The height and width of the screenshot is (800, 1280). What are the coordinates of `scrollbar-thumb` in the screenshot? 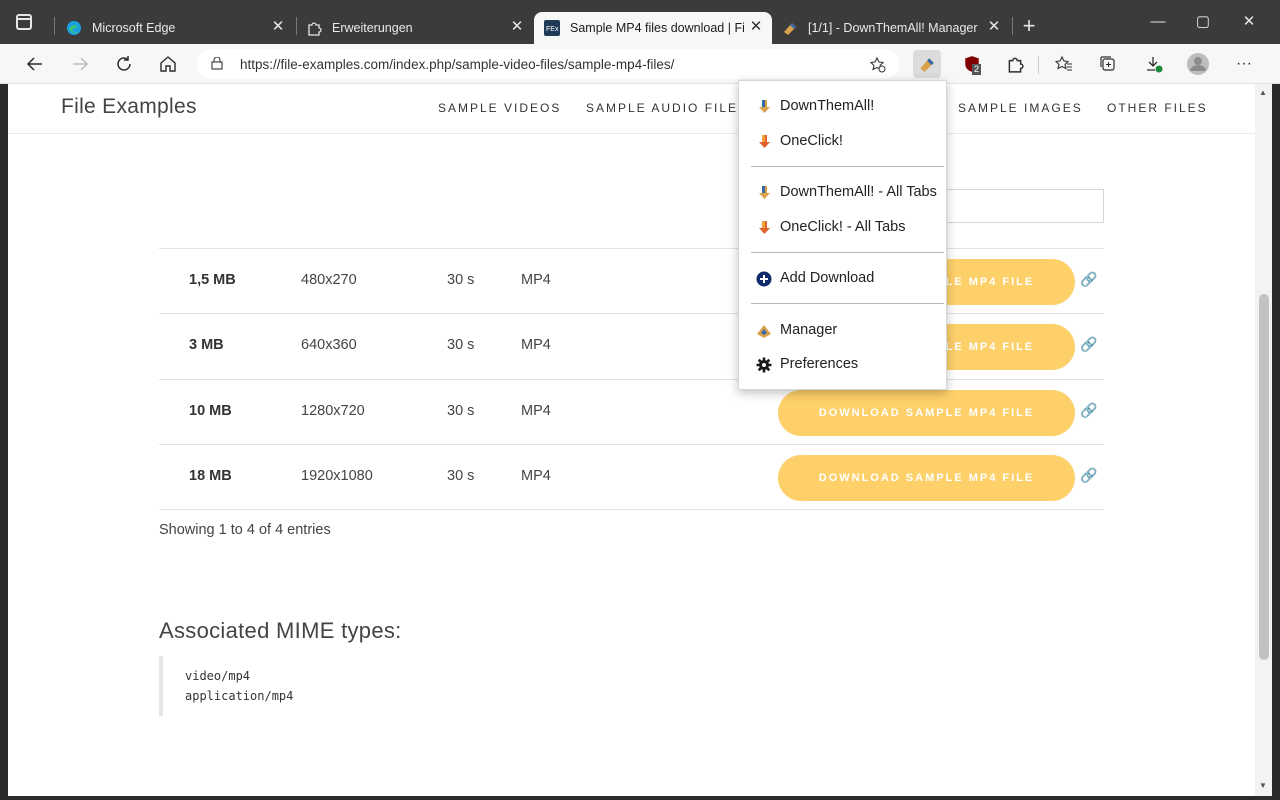 It's located at (1264, 477).